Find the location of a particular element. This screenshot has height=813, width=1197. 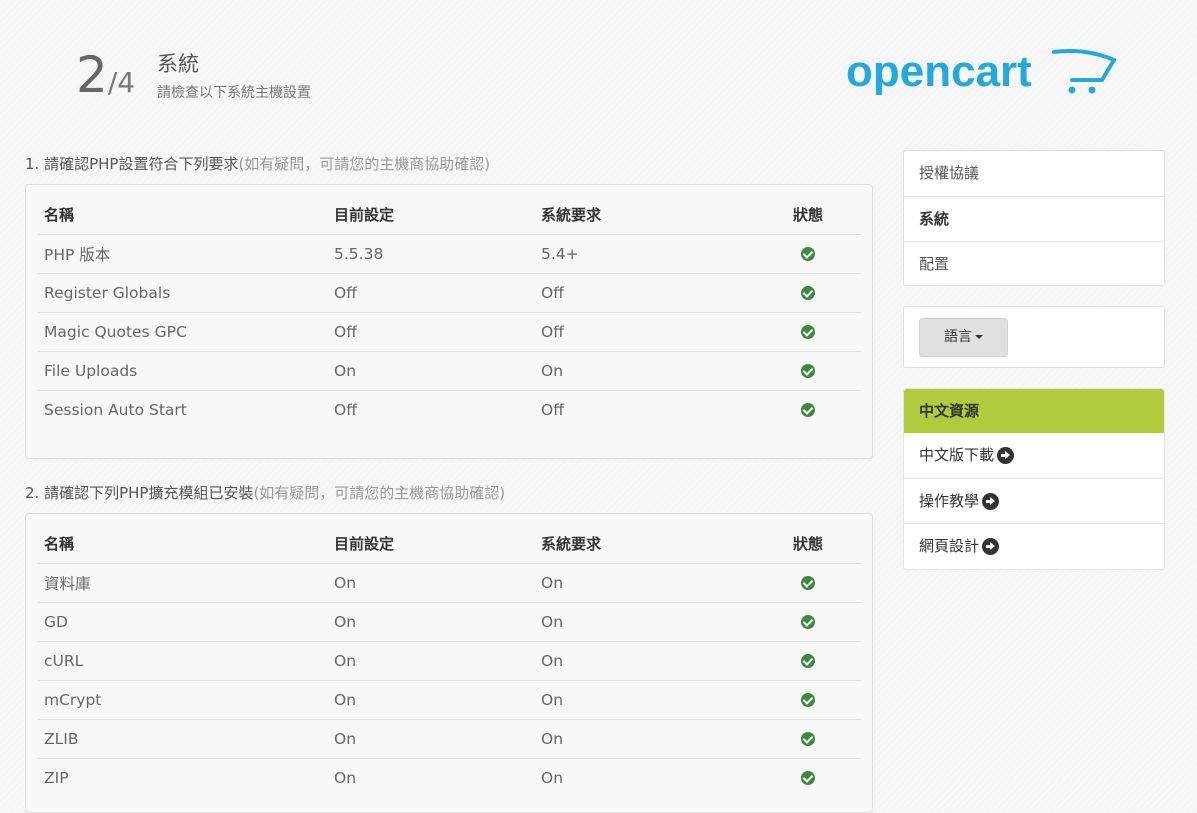

table-row: GD On On is located at coordinates (449, 621).